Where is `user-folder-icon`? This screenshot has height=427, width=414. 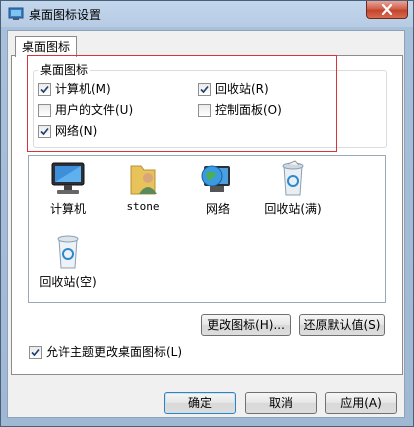
user-folder-icon is located at coordinates (143, 180).